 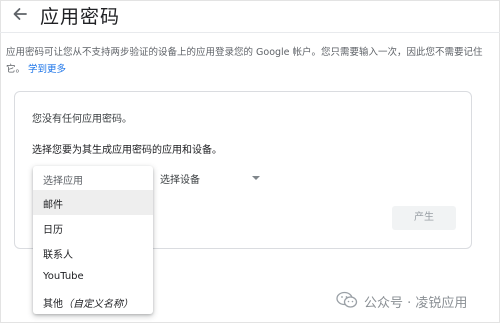 I want to click on back-button, so click(x=20, y=14).